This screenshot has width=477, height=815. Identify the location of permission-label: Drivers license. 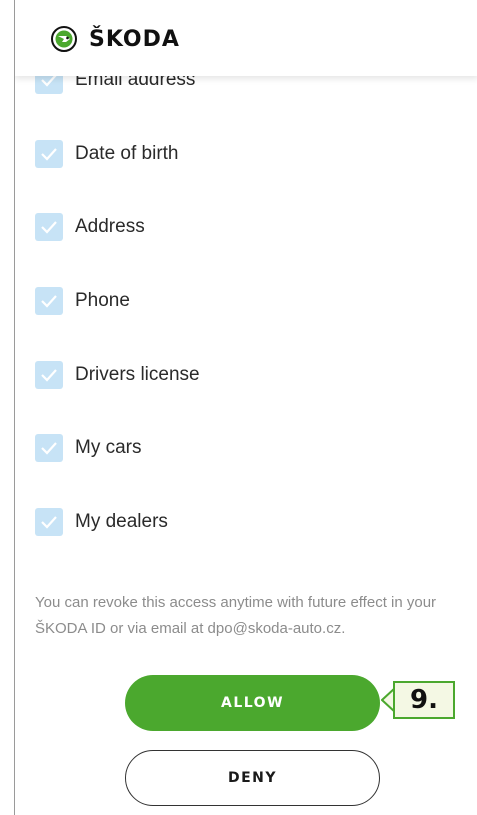
(137, 374).